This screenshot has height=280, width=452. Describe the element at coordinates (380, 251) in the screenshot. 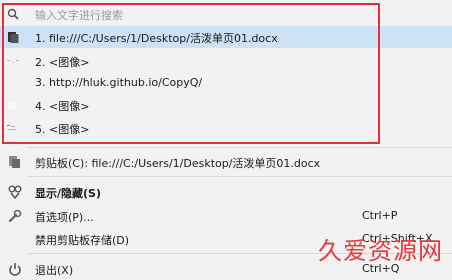

I see `watermark-text: 久爱资源网` at that location.